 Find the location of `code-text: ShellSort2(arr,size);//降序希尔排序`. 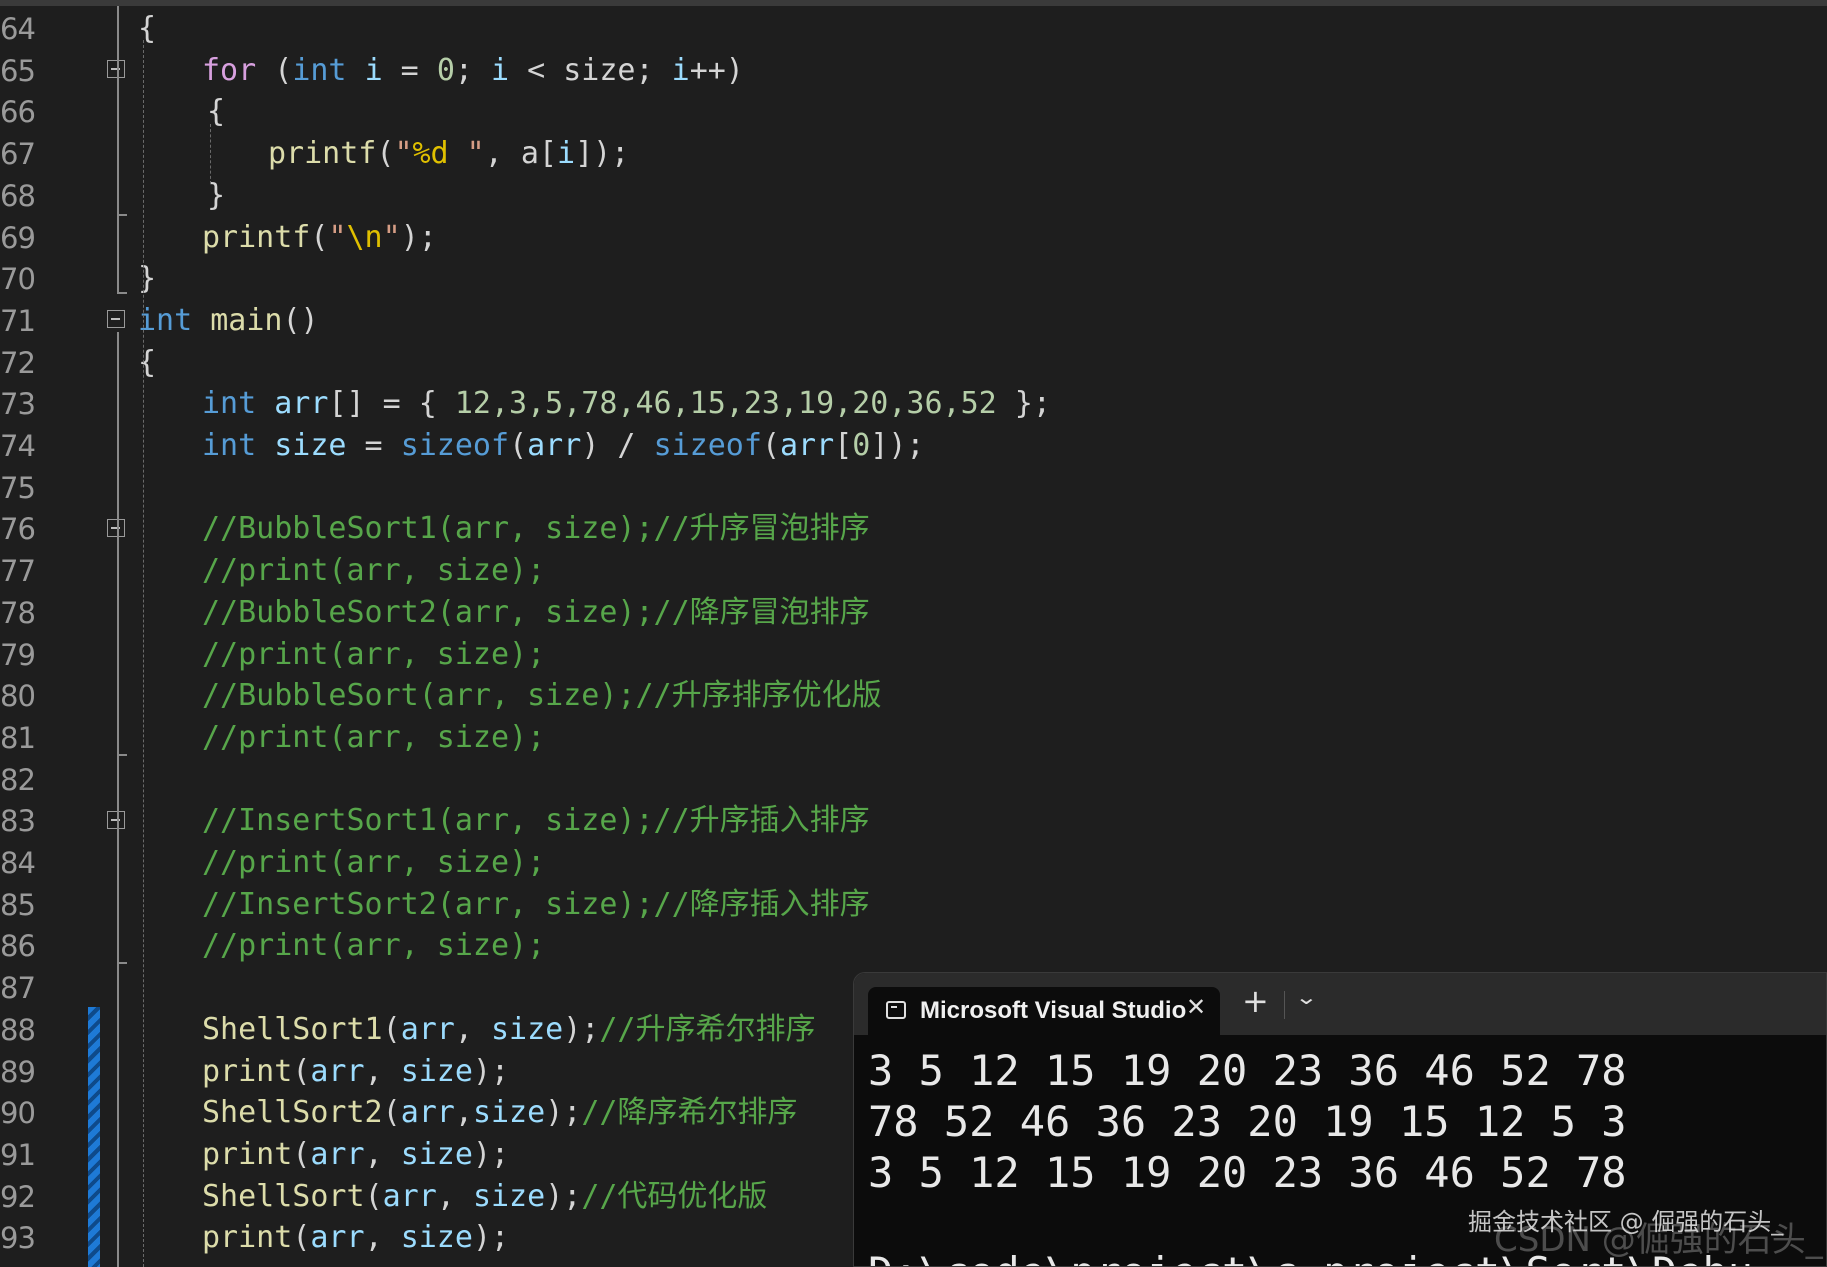

code-text: ShellSort2(arr,size);//降序希尔排序 is located at coordinates (499, 1113).